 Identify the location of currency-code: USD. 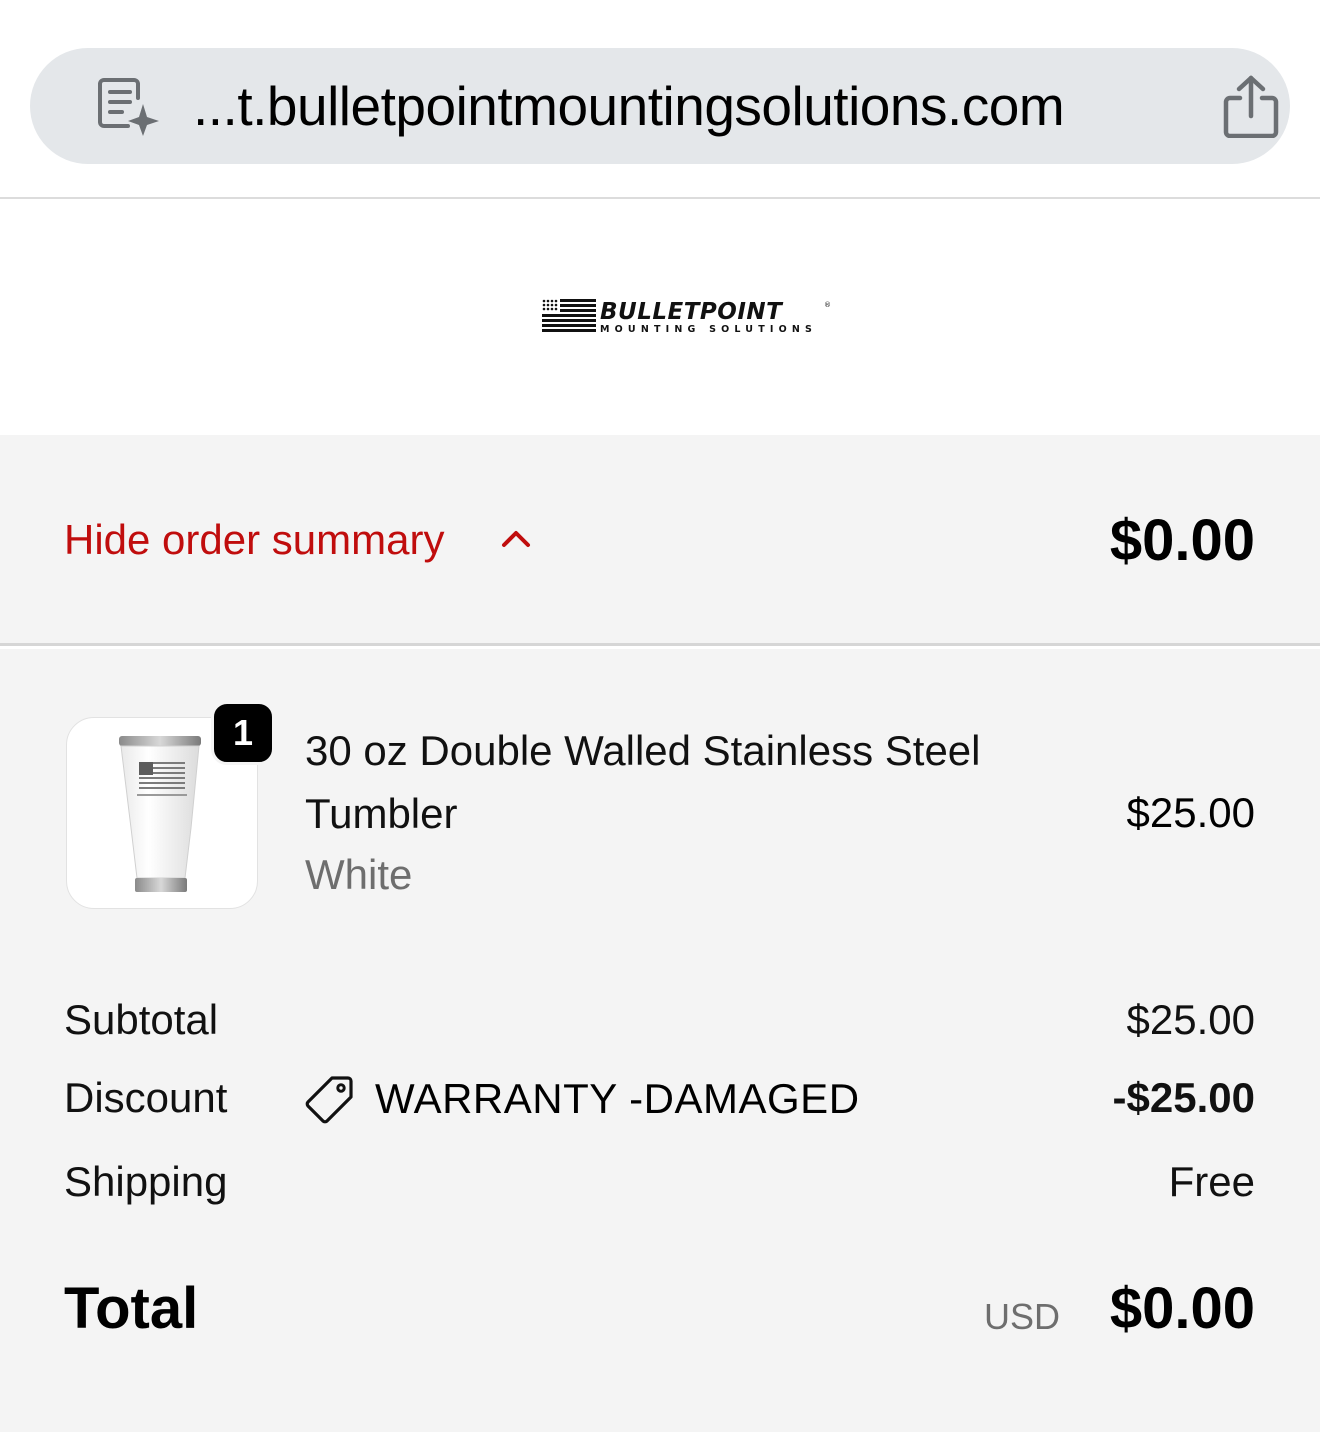
(1022, 1316).